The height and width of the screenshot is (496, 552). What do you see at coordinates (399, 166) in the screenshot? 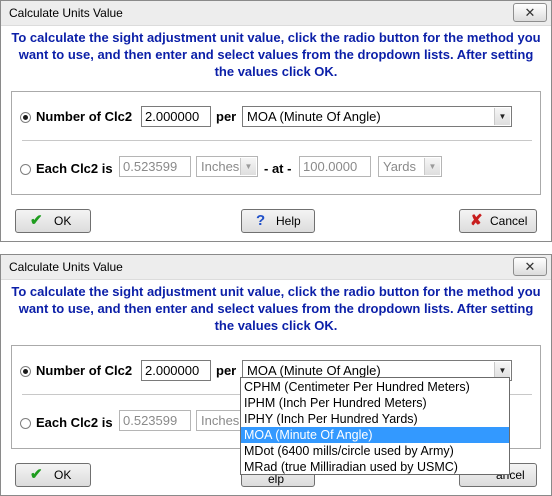
I see `distance-unit-select-value: Yards` at bounding box center [399, 166].